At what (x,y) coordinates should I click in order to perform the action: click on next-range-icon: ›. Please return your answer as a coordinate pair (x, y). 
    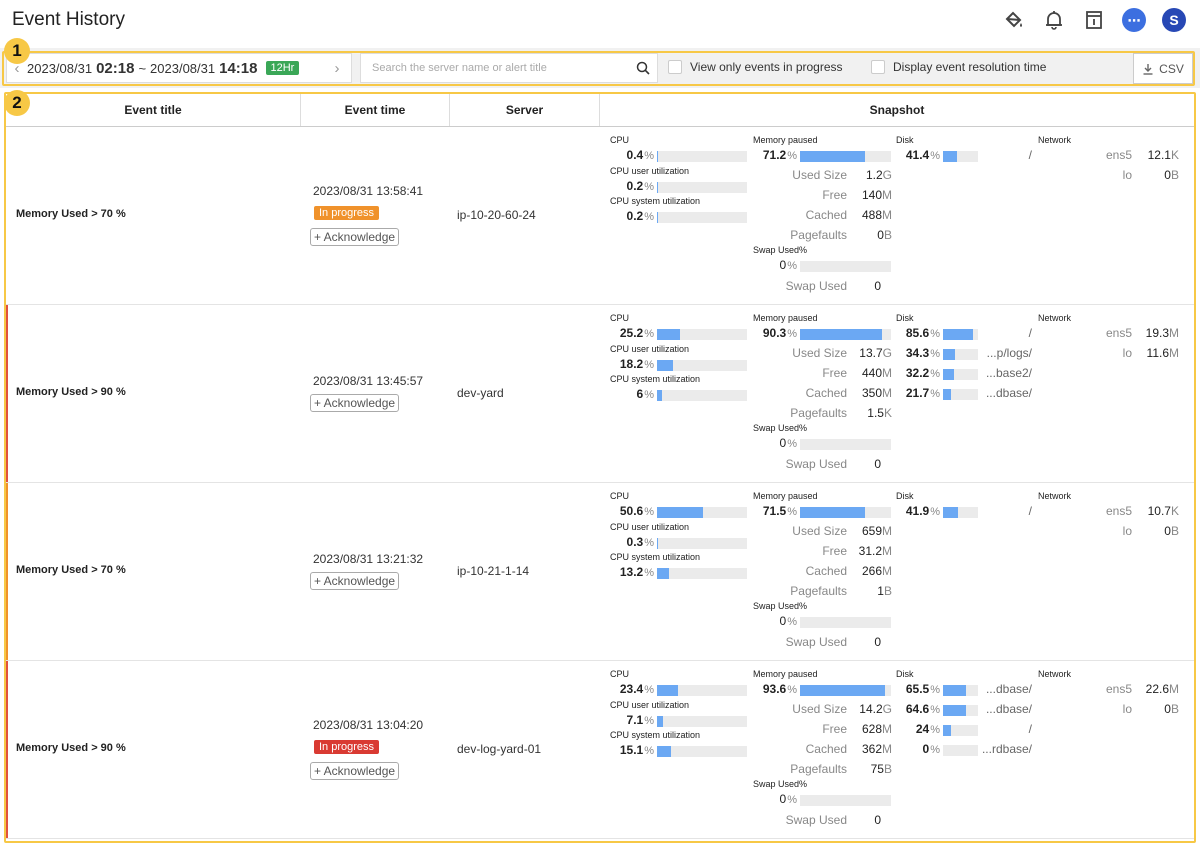
    Looking at the image, I should click on (337, 68).